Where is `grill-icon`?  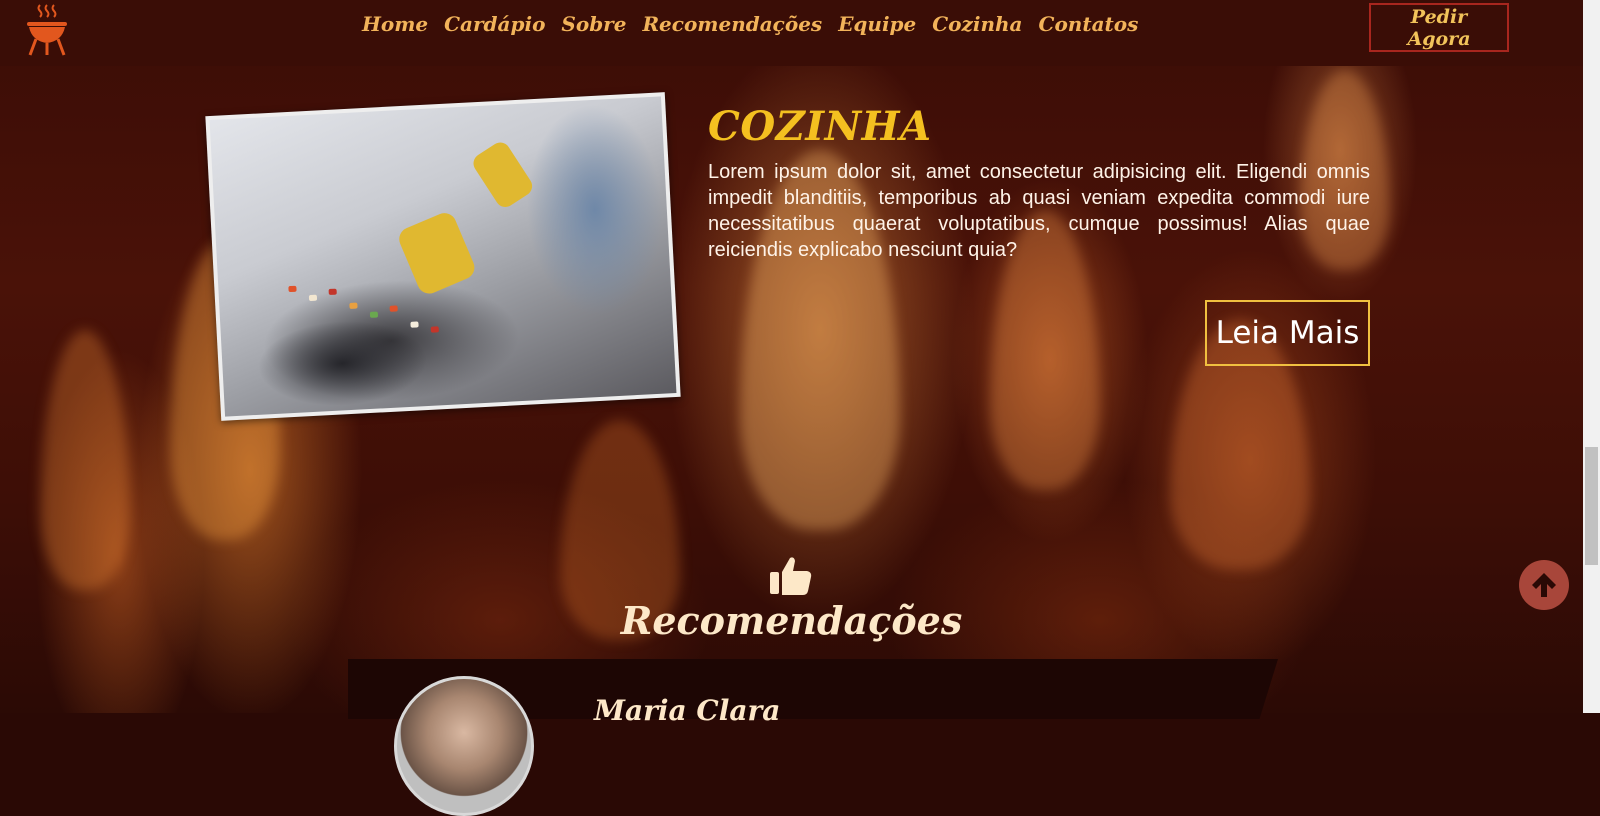 grill-icon is located at coordinates (47, 30).